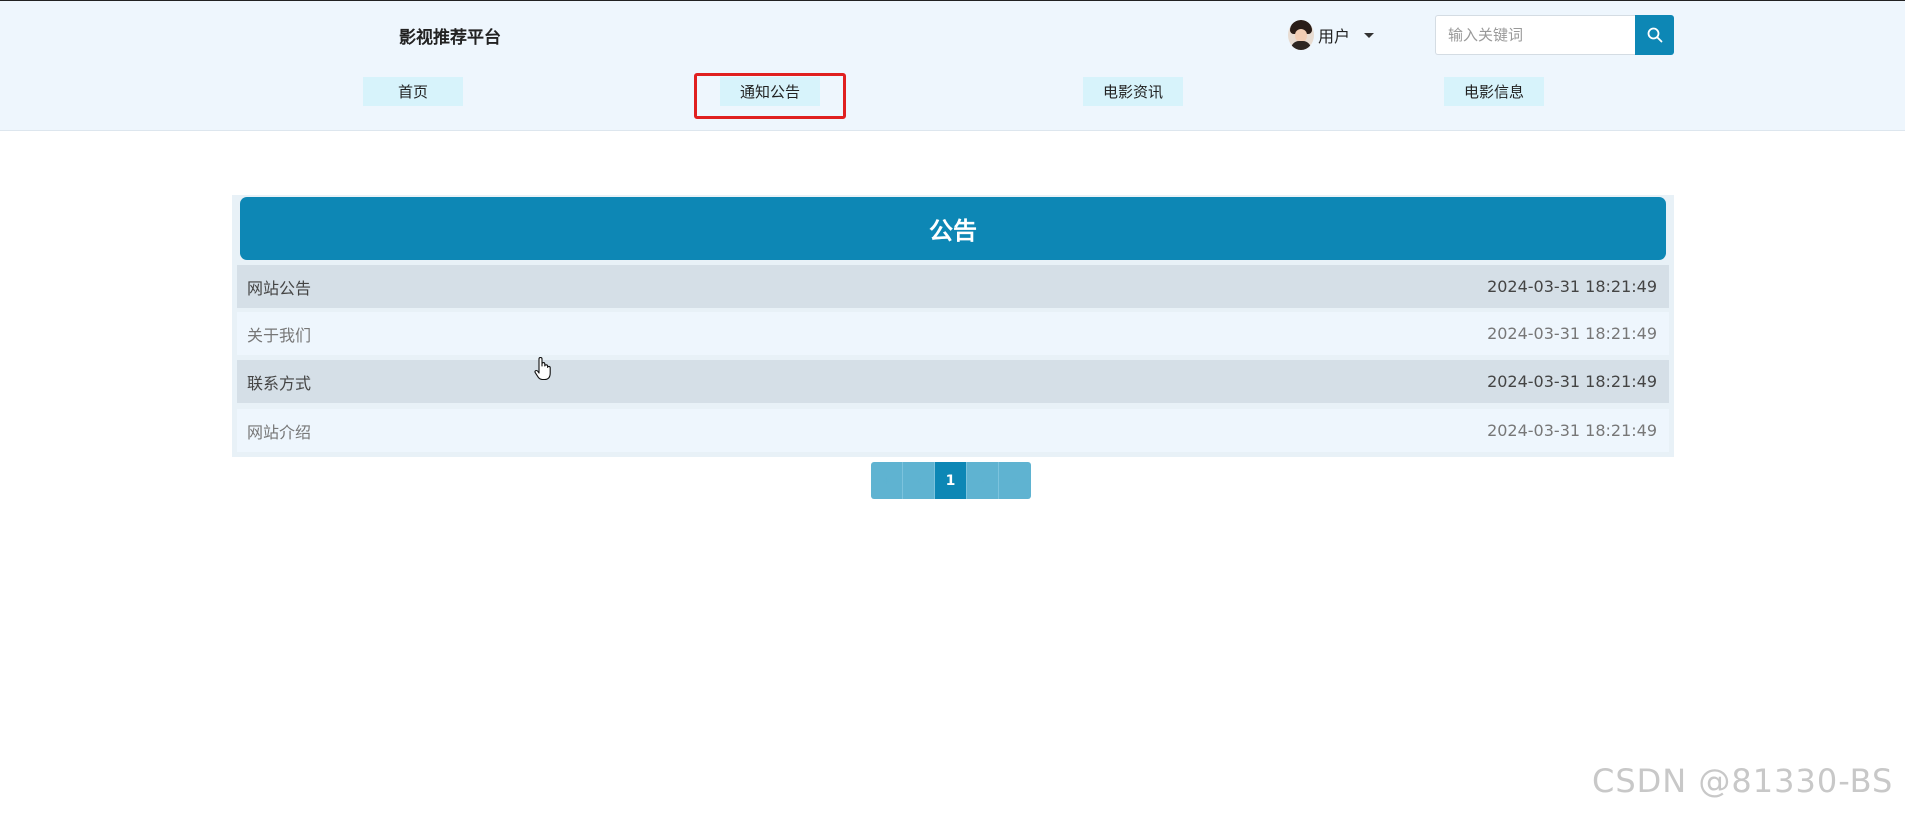 This screenshot has width=1905, height=815. I want to click on site-brand: 影视推荐平台, so click(450, 35).